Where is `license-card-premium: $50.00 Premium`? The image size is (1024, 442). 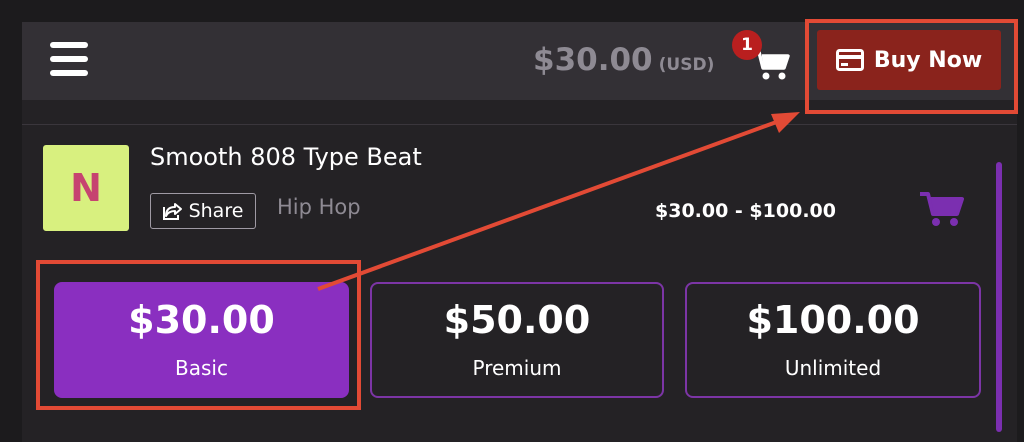
license-card-premium: $50.00 Premium is located at coordinates (517, 340).